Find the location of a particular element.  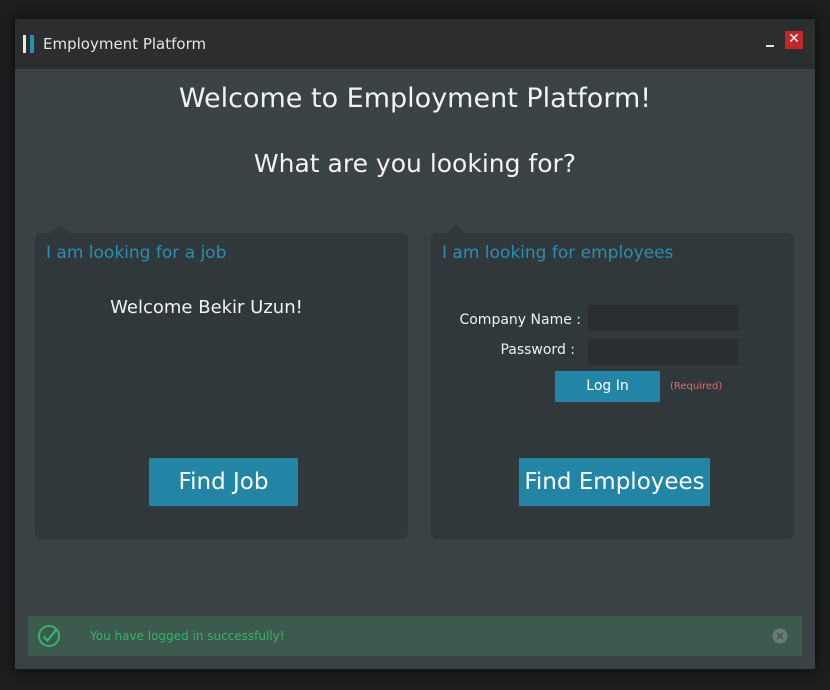

close-button: ✕ is located at coordinates (794, 40).